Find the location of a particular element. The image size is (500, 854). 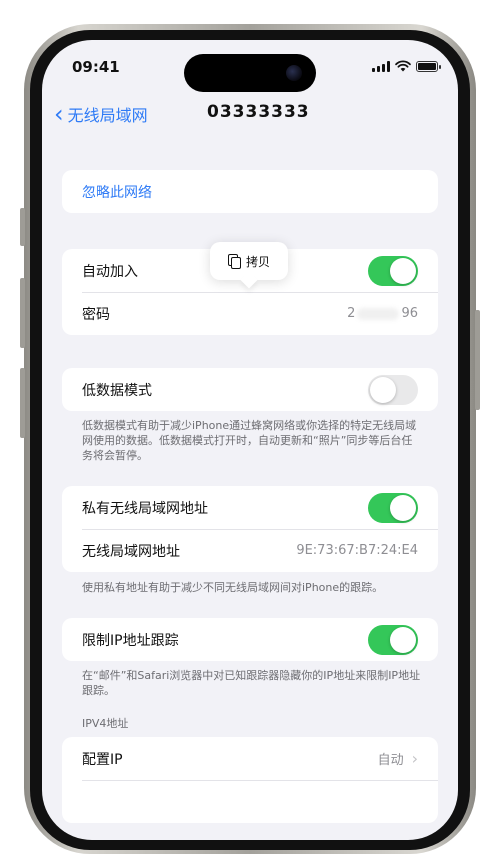

private-address-label: 私有无线局域网地址 is located at coordinates (145, 508).